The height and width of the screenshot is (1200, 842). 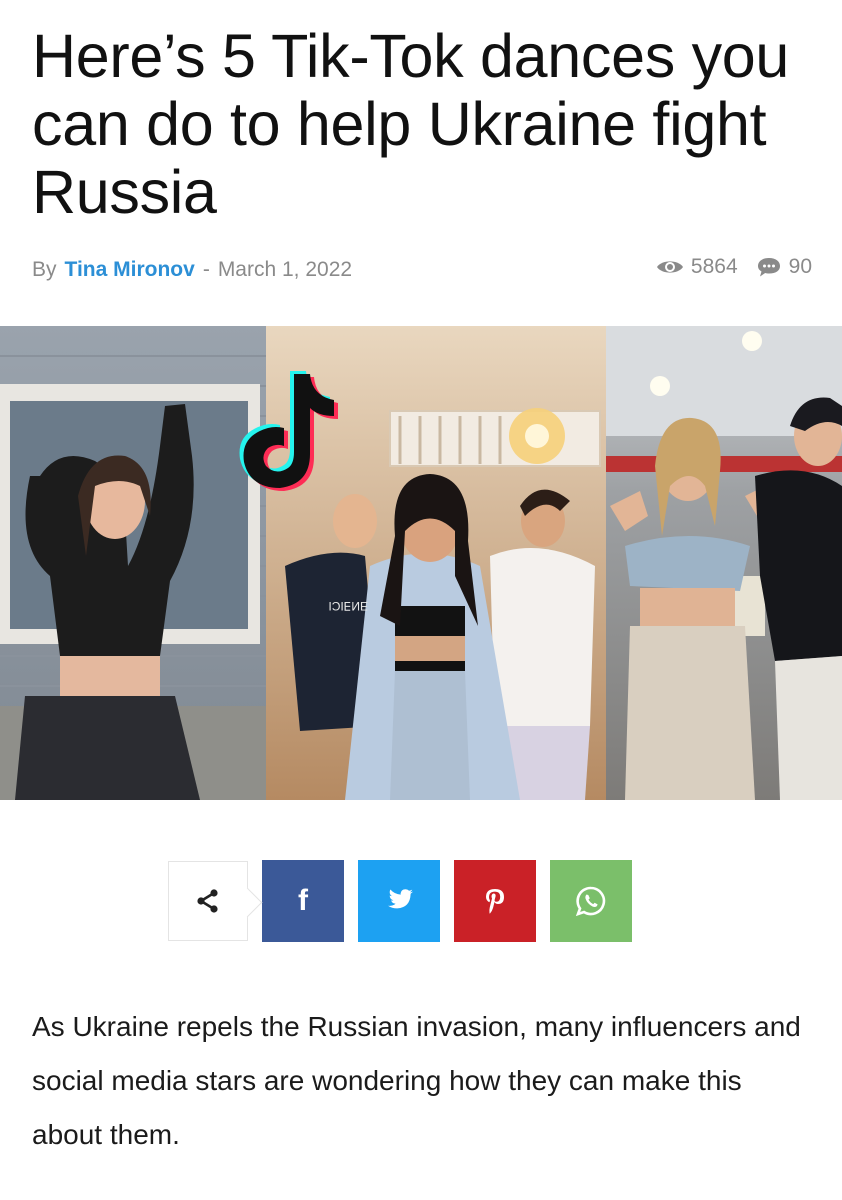 I want to click on twitter-icon, so click(x=400, y=899).